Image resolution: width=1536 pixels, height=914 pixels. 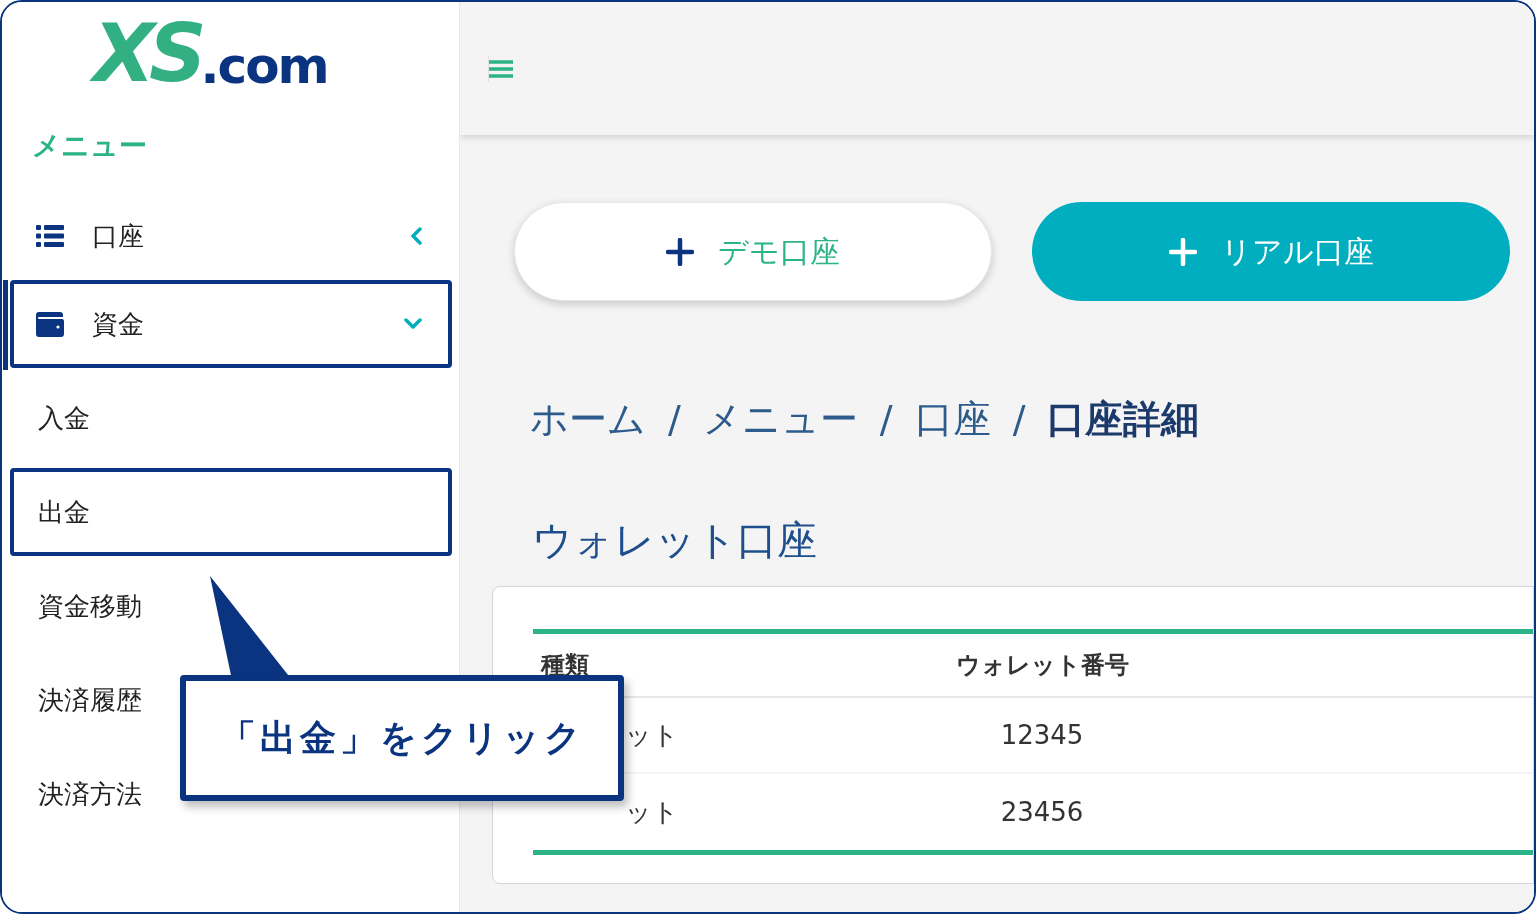 What do you see at coordinates (501, 68) in the screenshot?
I see `menu-icon` at bounding box center [501, 68].